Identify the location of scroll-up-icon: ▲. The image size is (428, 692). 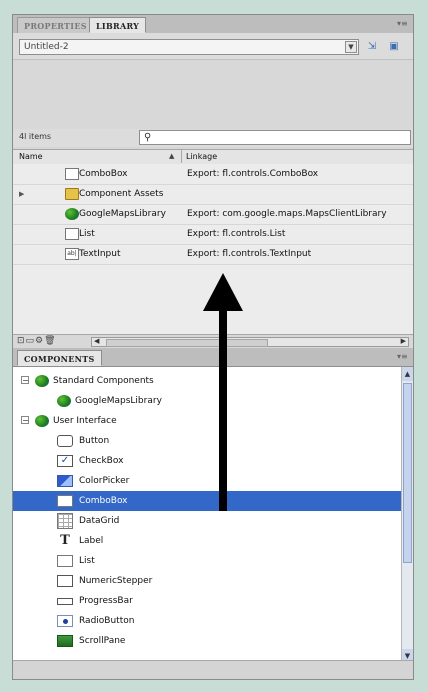
(407, 374).